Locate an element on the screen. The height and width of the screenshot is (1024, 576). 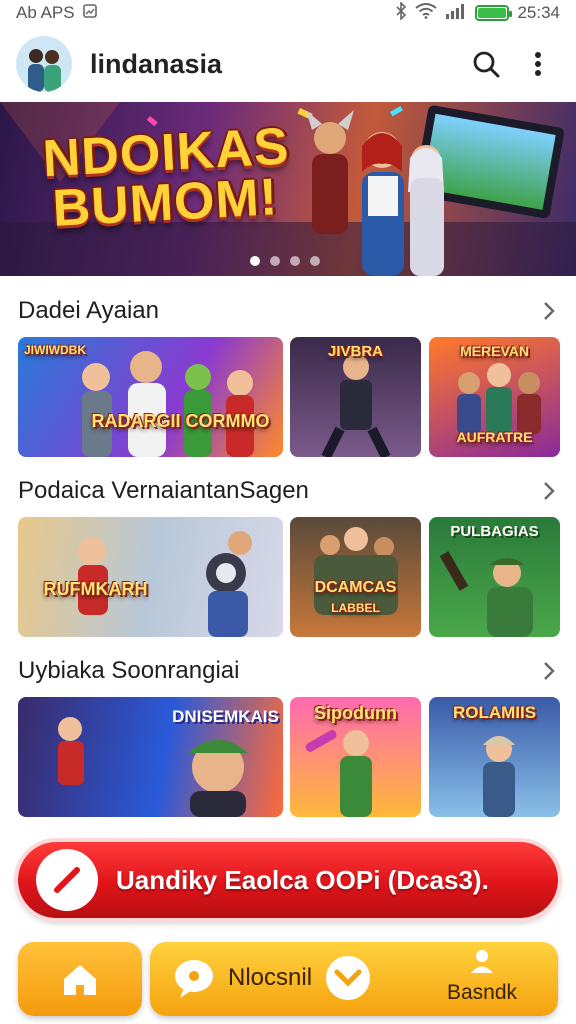
signal-icon is located at coordinates (456, 13).